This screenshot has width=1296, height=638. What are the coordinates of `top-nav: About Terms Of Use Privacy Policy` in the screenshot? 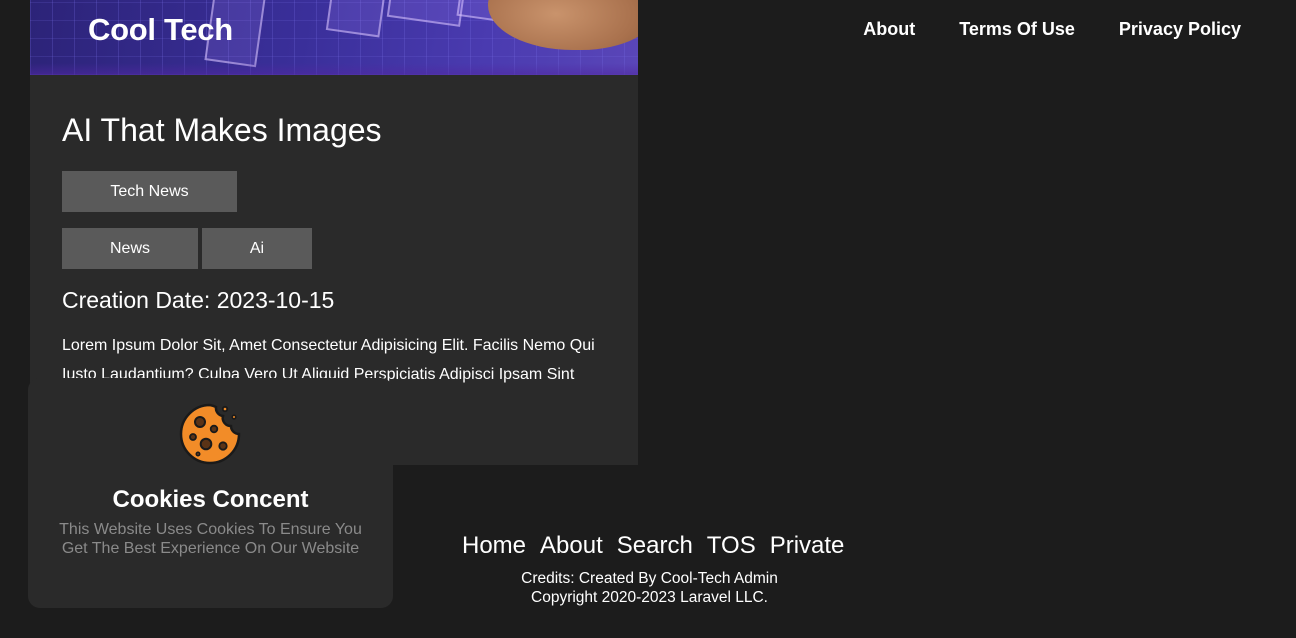 It's located at (1052, 29).